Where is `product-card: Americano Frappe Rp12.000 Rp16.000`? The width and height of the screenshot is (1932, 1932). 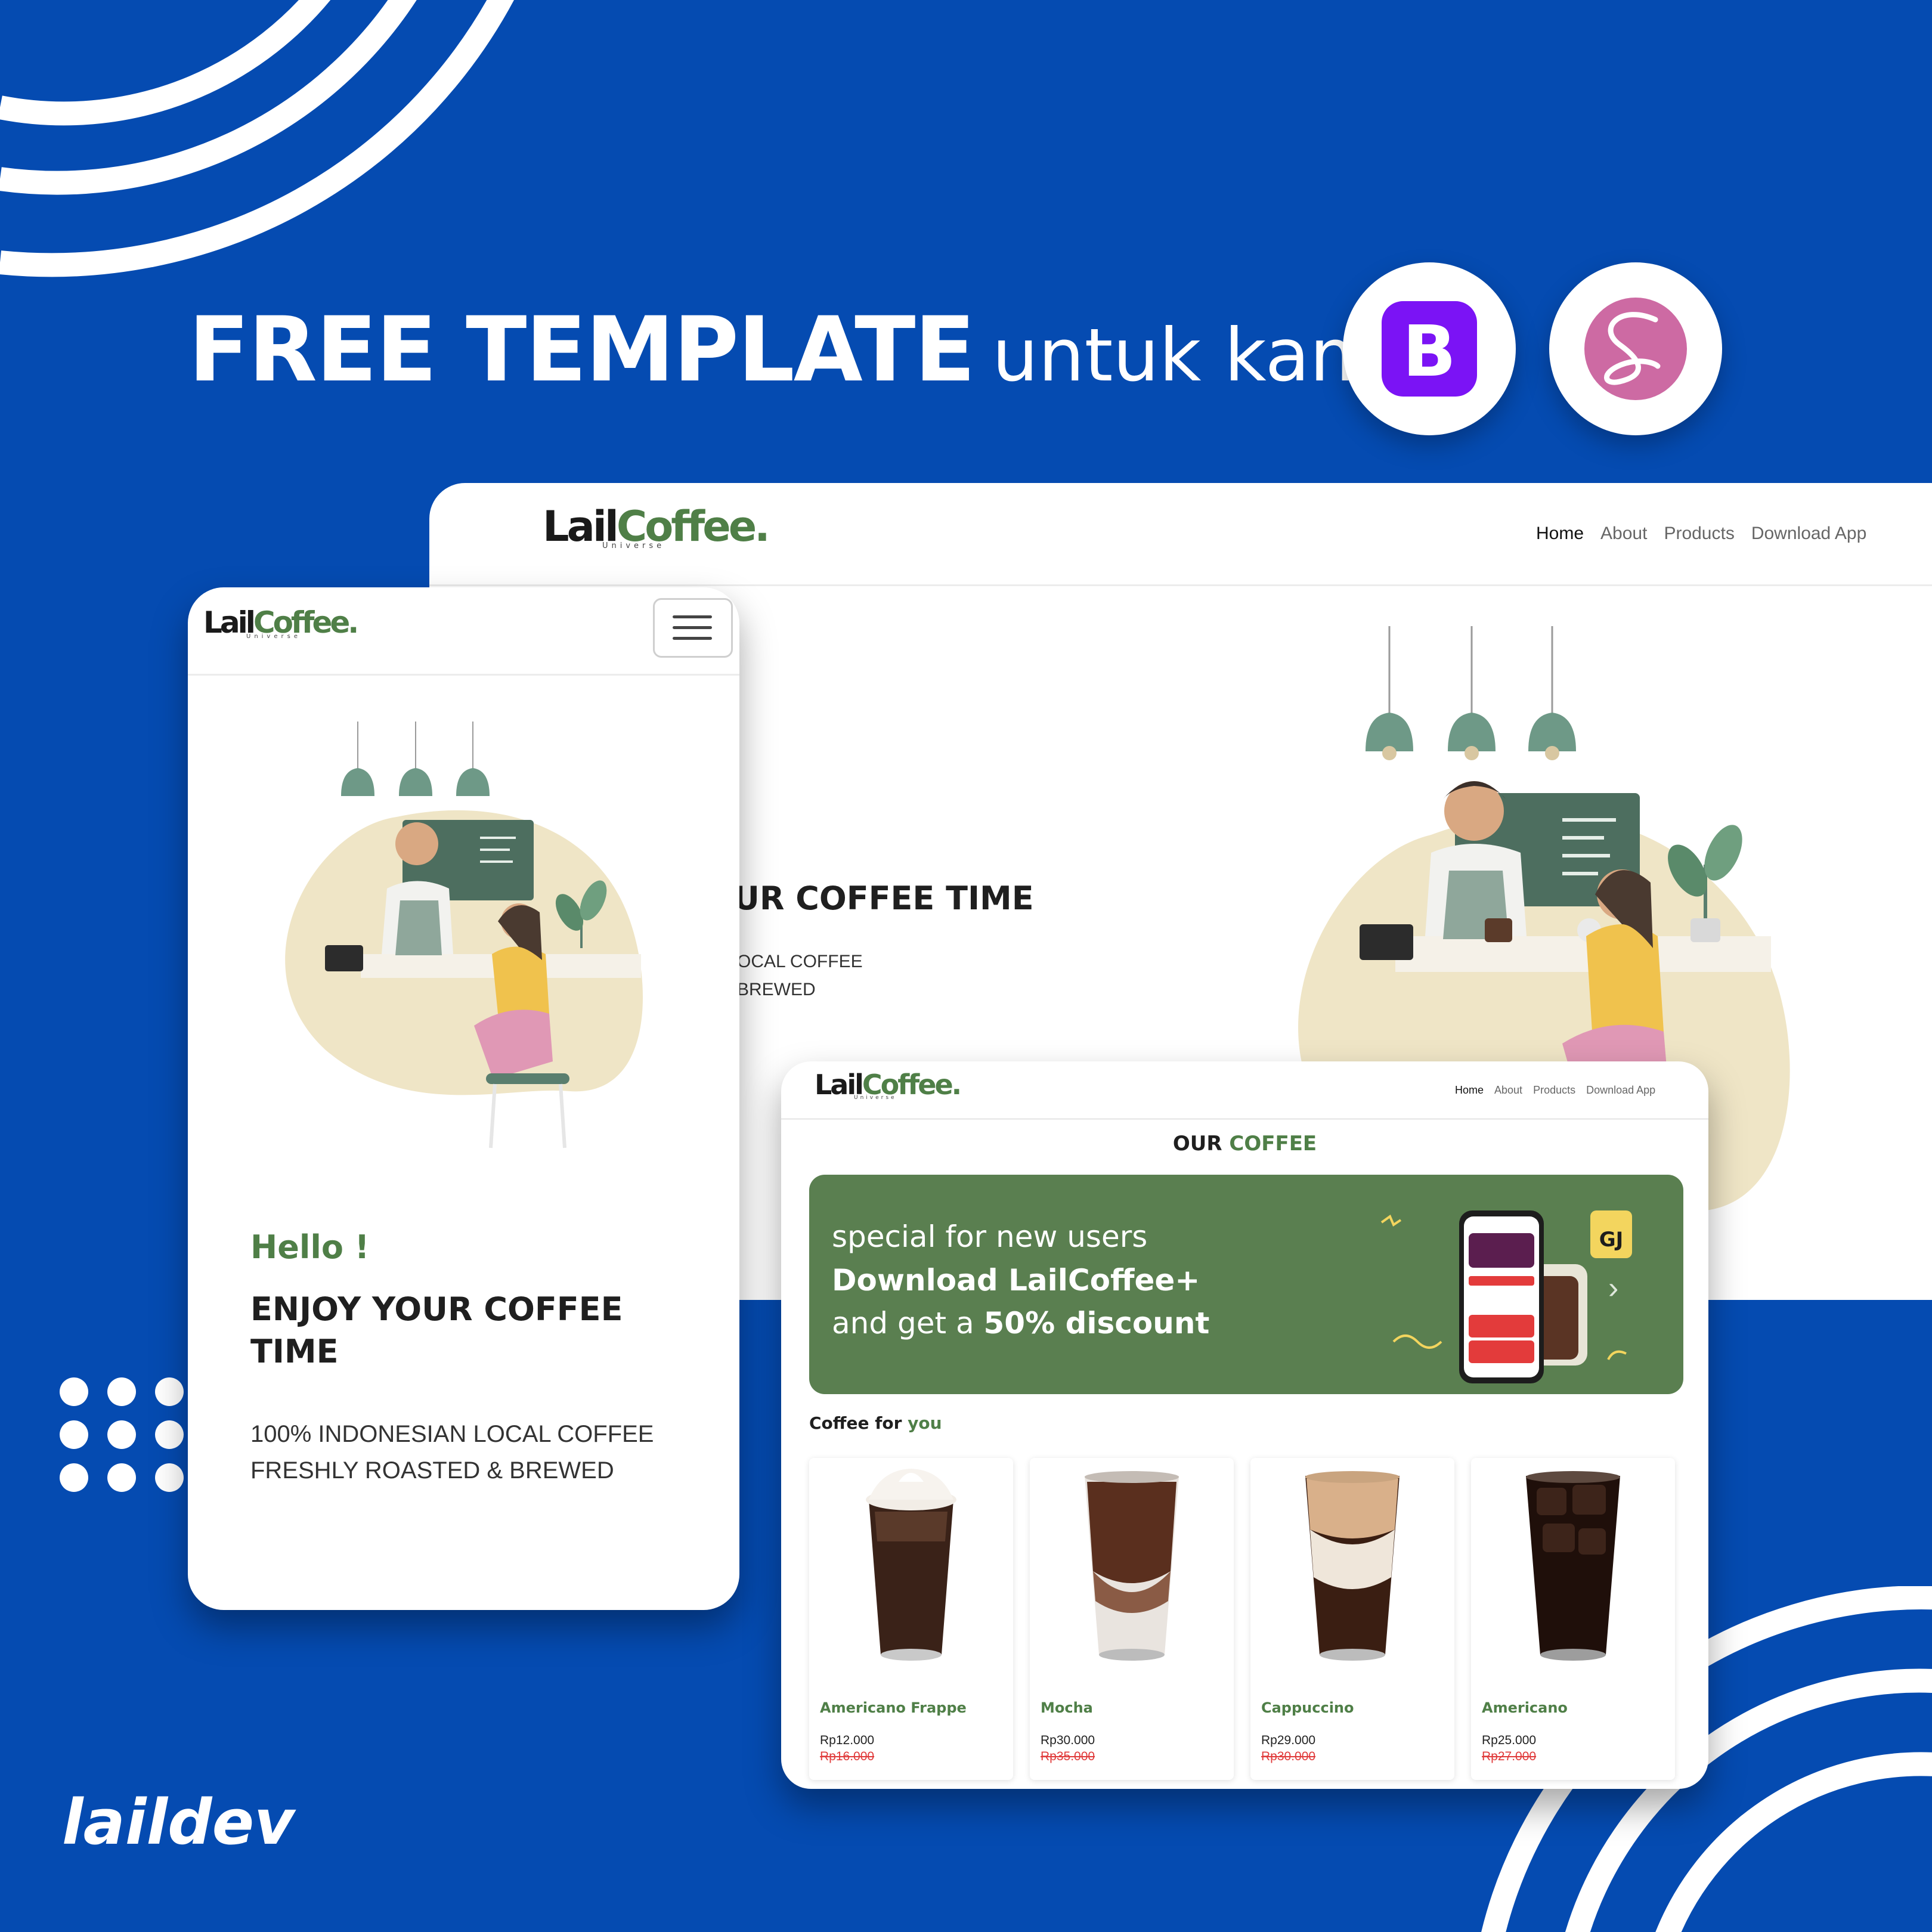
product-card: Americano Frappe Rp12.000 Rp16.000 is located at coordinates (911, 1619).